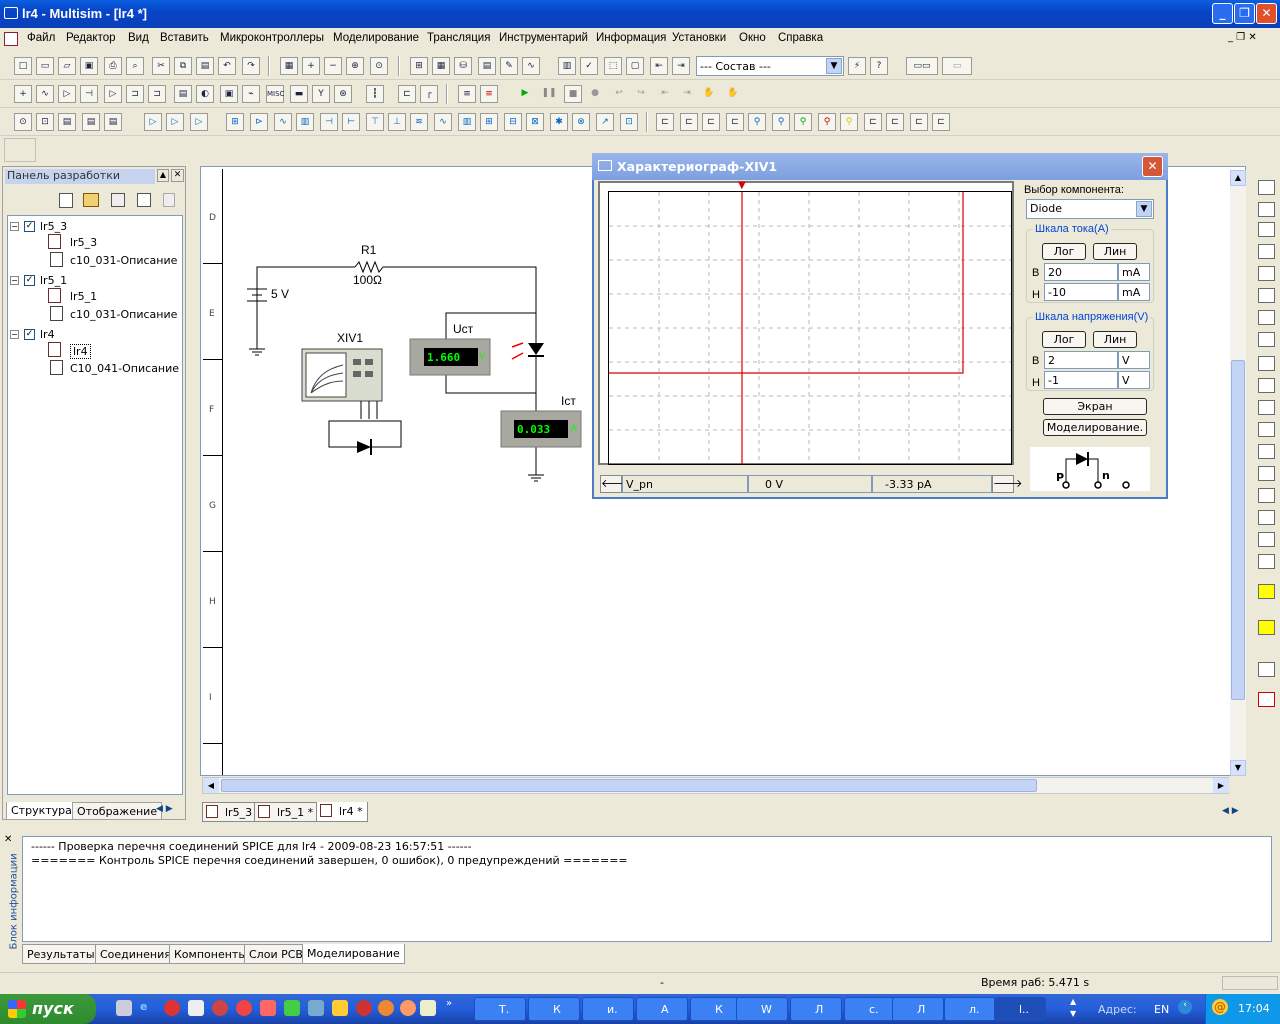 This screenshot has width=1280, height=1024. What do you see at coordinates (205, 94) in the screenshot?
I see `mixed-icon: ◐` at bounding box center [205, 94].